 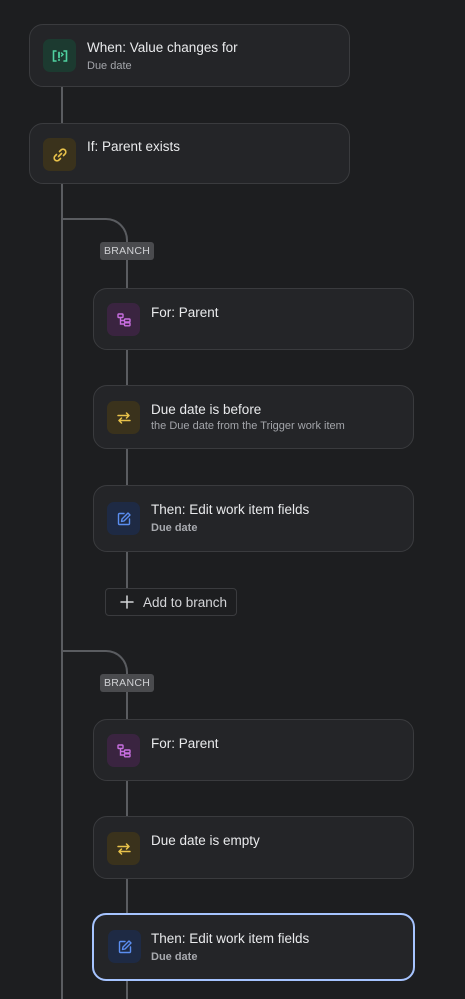 What do you see at coordinates (127, 705) in the screenshot?
I see `connector-branch-2-a` at bounding box center [127, 705].